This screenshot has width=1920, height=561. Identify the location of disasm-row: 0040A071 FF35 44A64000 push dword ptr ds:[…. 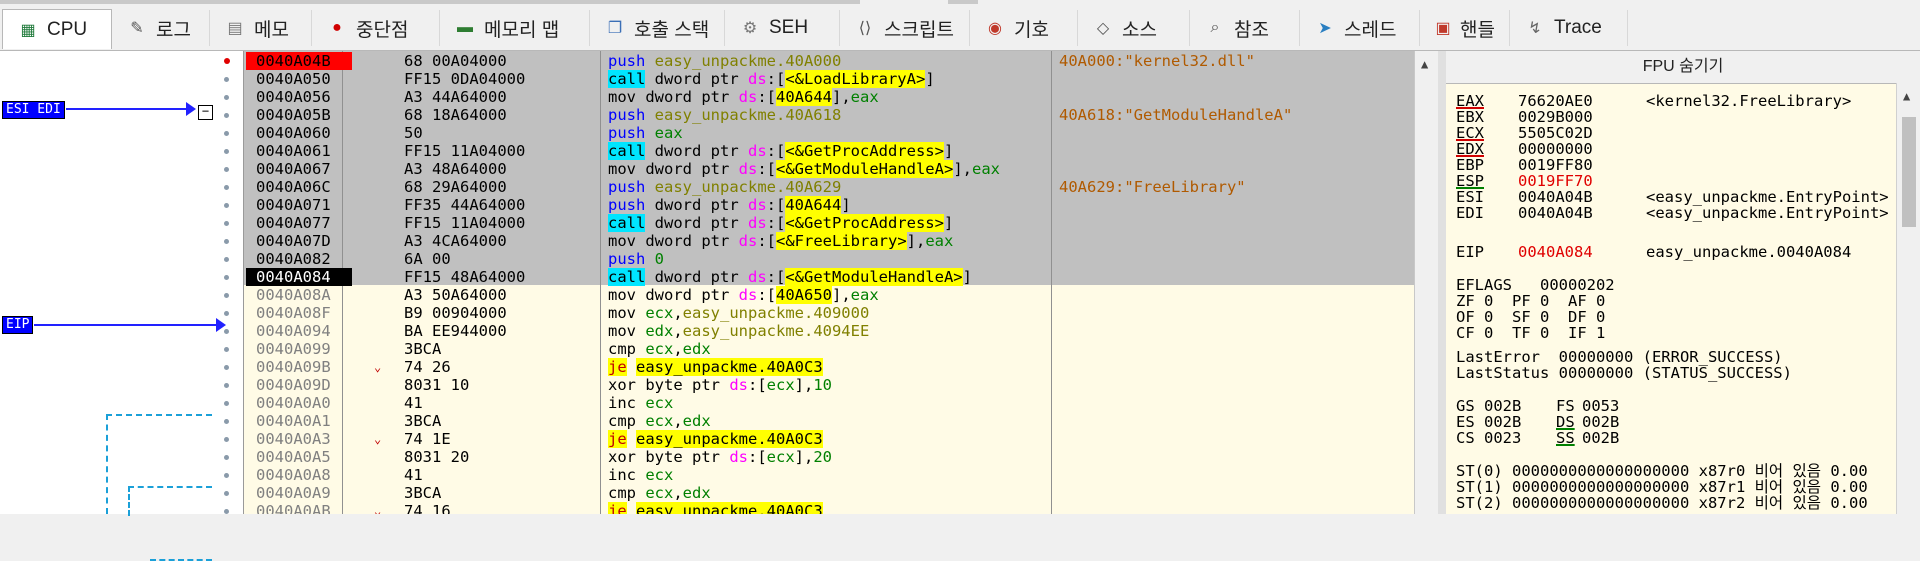
(829, 205).